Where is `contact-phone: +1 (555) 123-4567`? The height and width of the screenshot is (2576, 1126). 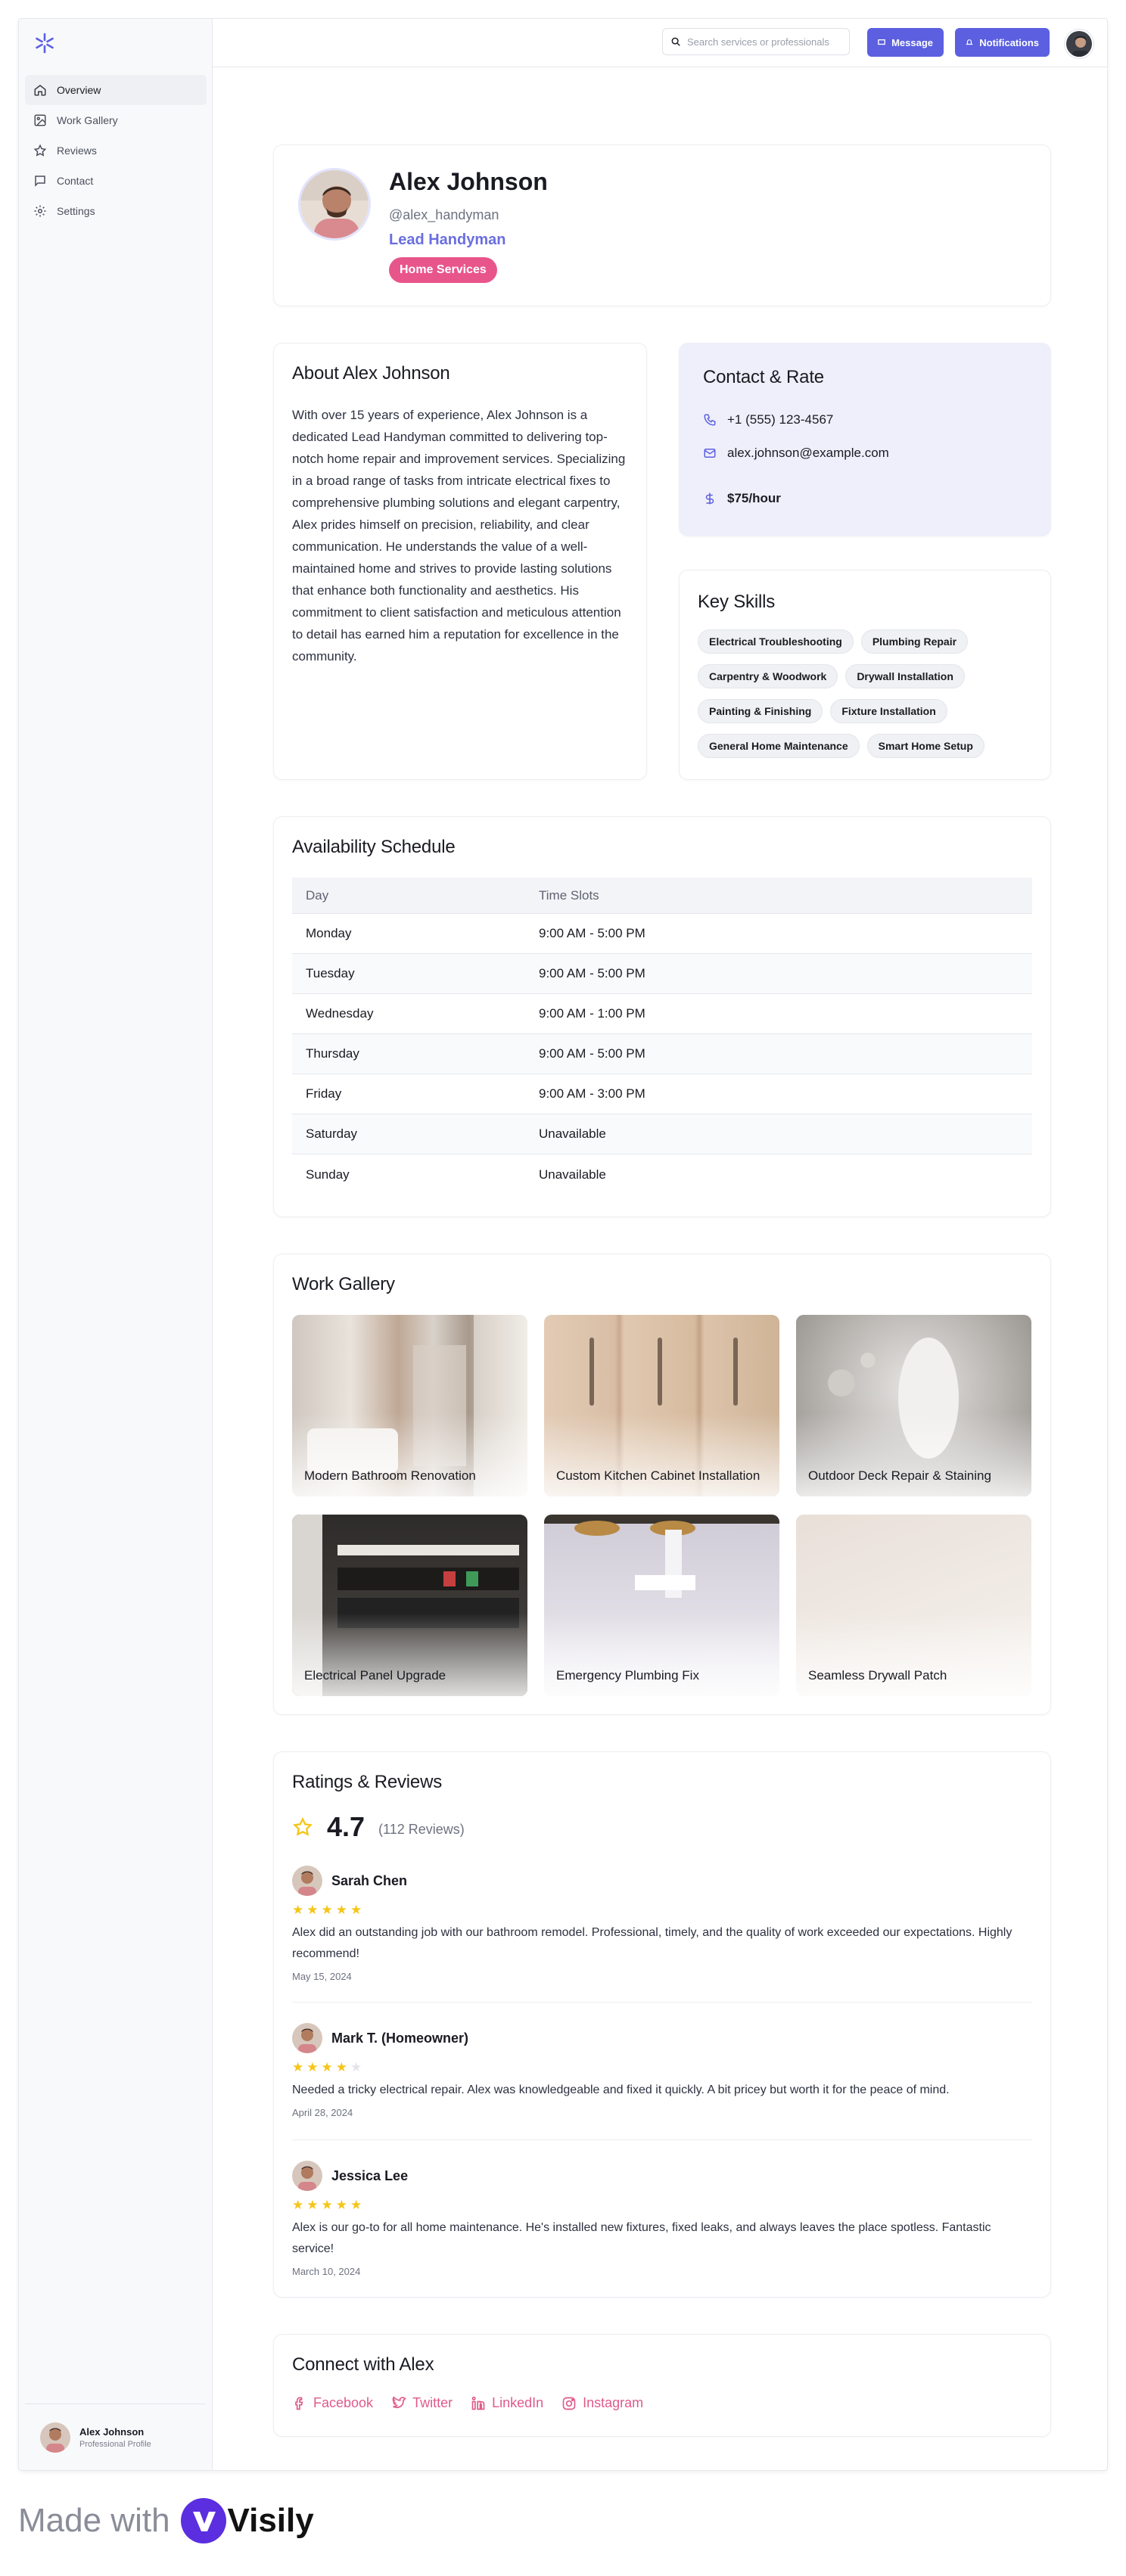 contact-phone: +1 (555) 123-4567 is located at coordinates (768, 419).